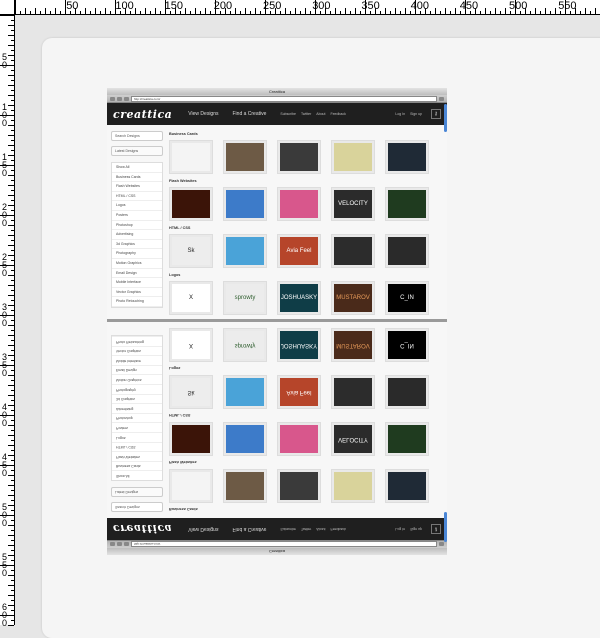  I want to click on category-item: Business Cards, so click(137, 178).